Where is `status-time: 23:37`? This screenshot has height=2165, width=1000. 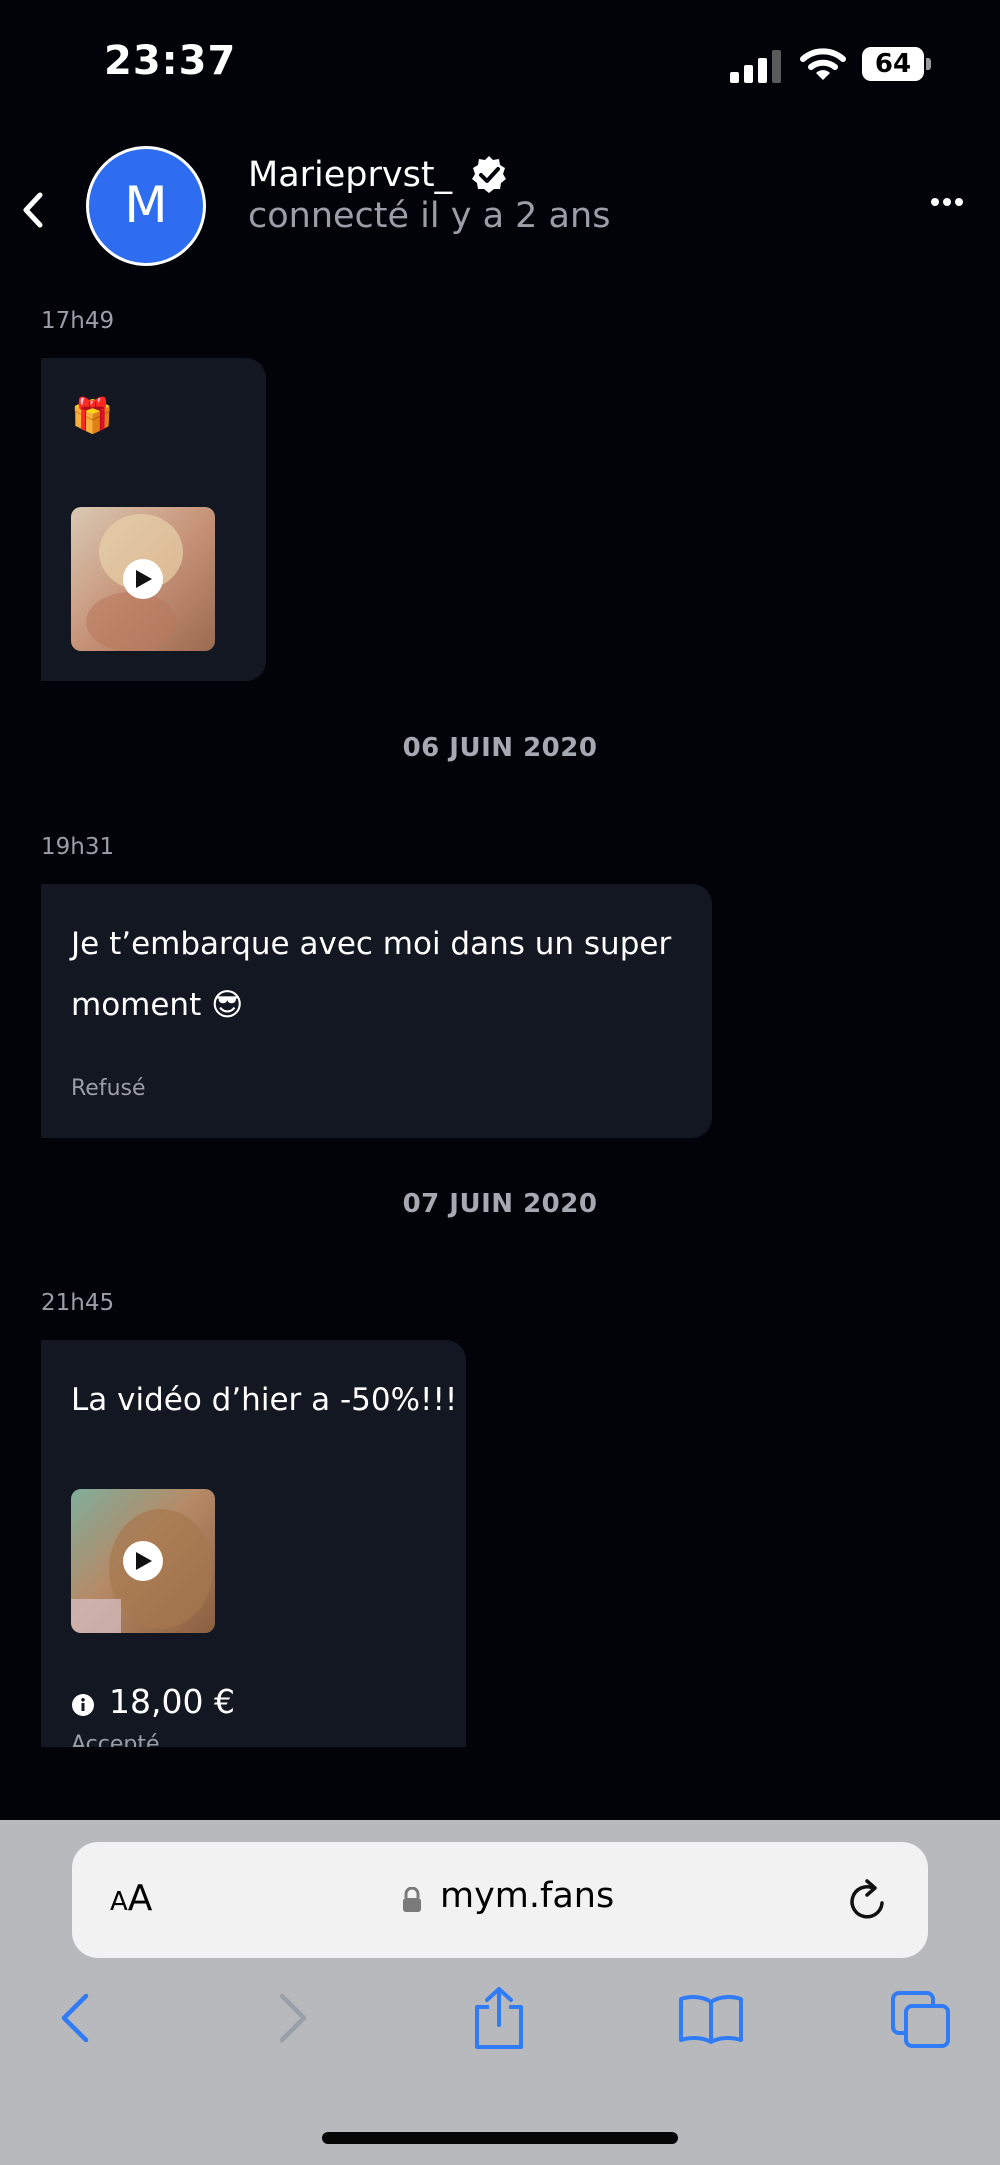 status-time: 23:37 is located at coordinates (170, 61).